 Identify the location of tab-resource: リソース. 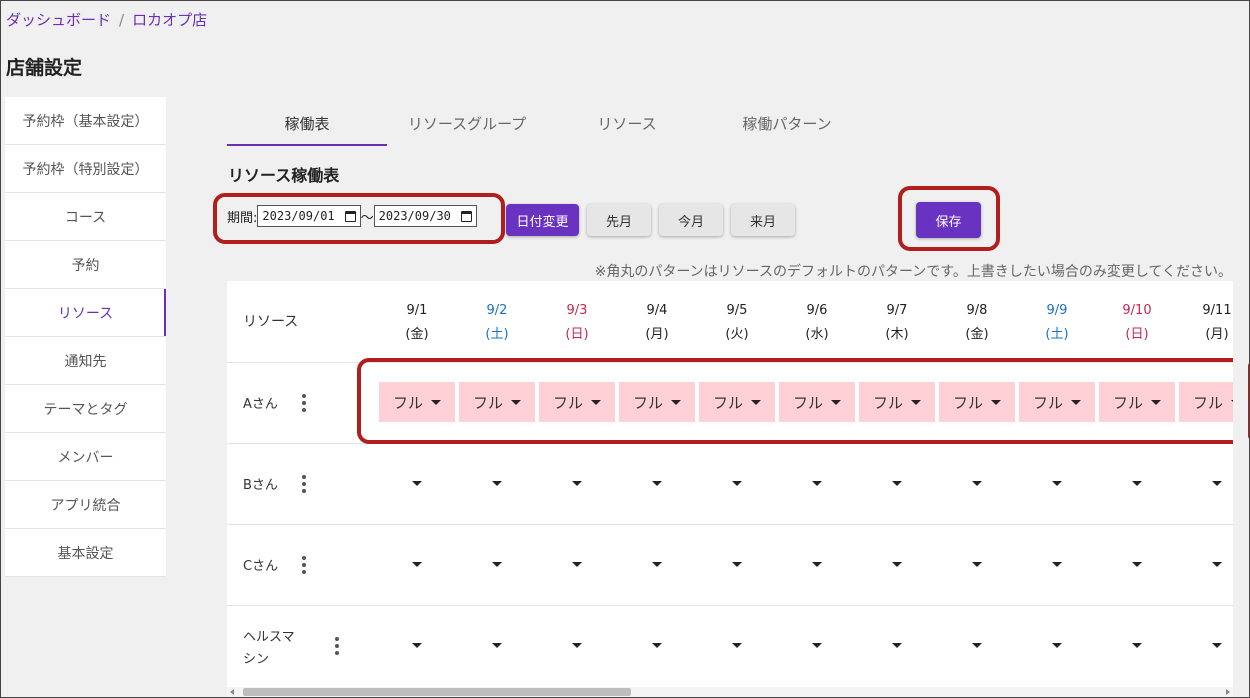
(627, 123).